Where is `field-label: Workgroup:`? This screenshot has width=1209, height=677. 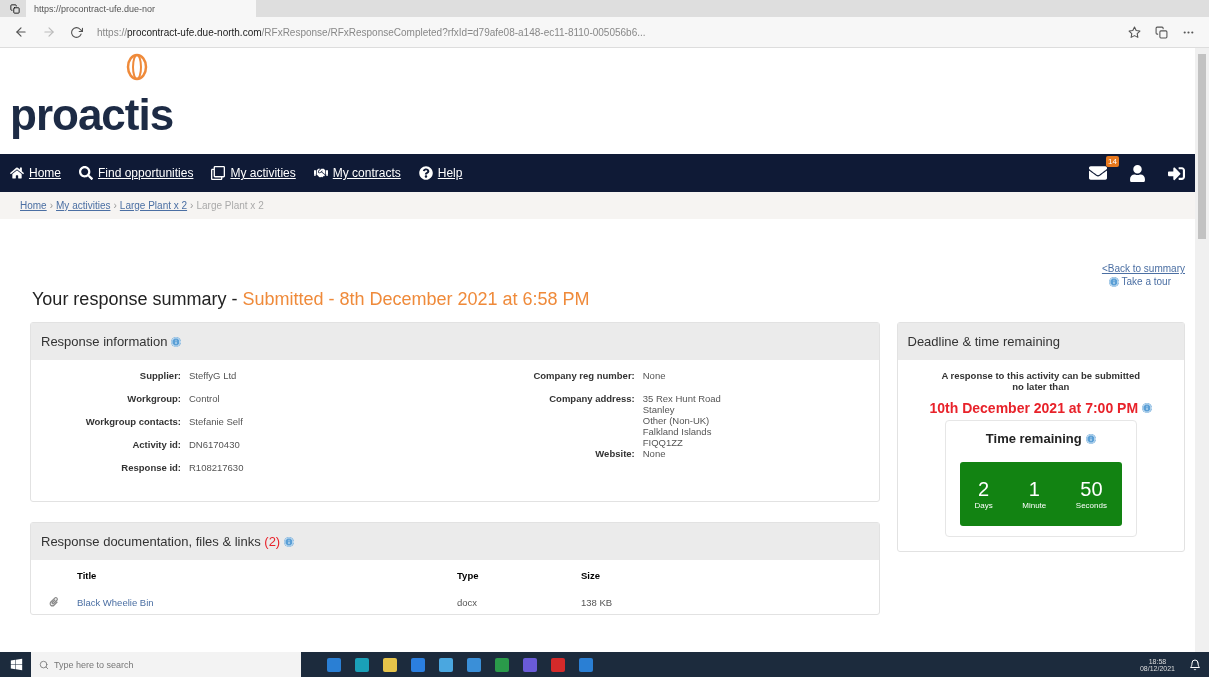
field-label: Workgroup: is located at coordinates (153, 398).